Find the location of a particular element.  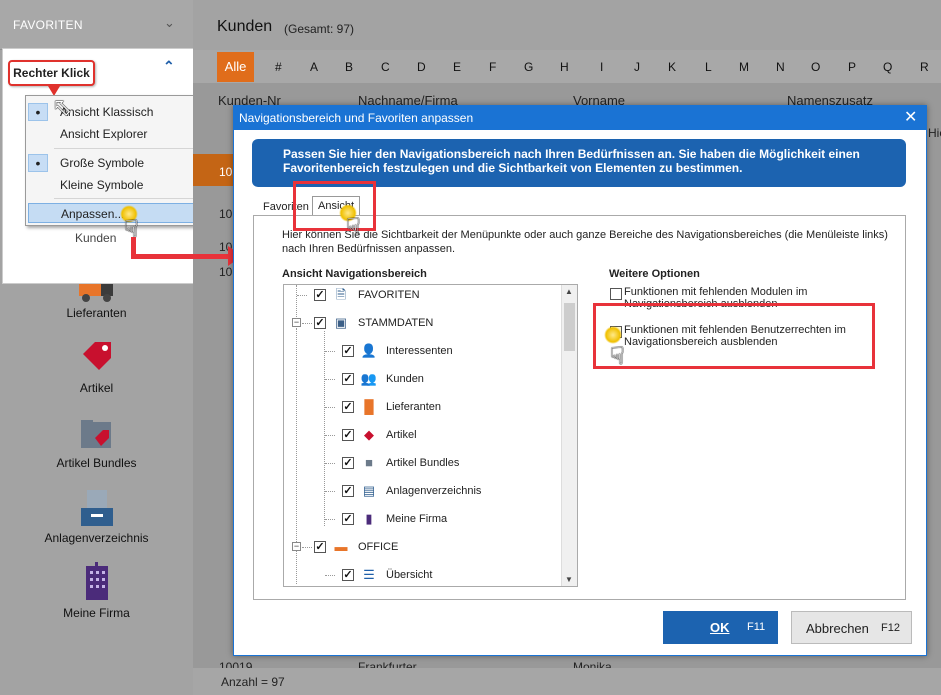

scroll-thumb is located at coordinates (569, 327).